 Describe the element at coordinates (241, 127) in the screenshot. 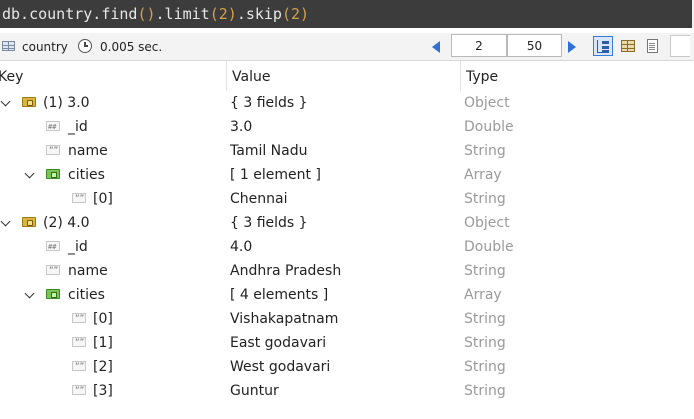

I see `row-value: 3.0` at that location.